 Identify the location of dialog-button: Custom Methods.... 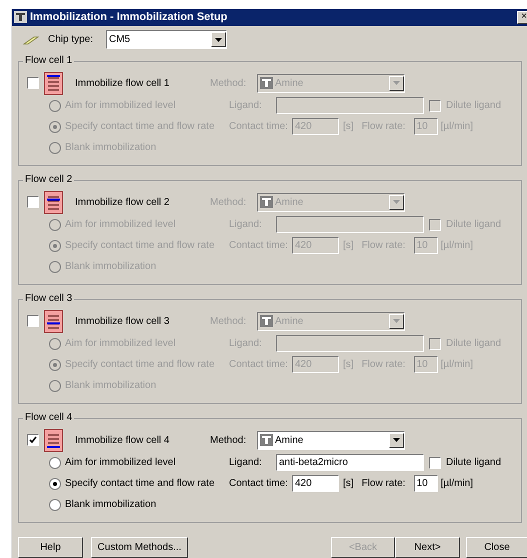
(139, 547).